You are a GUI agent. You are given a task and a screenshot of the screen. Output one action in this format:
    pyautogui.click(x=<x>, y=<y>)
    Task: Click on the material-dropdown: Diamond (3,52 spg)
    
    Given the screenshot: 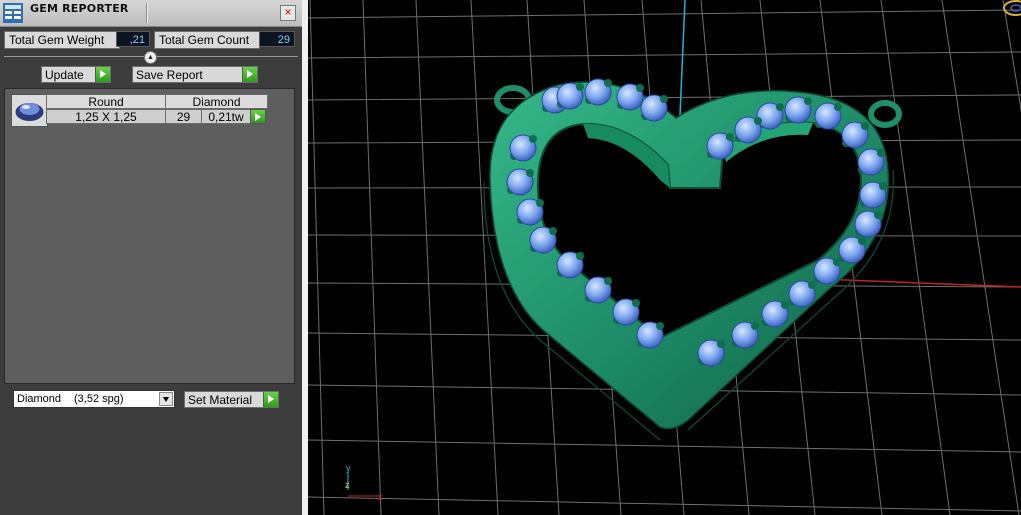 What is the action you would take?
    pyautogui.click(x=94, y=399)
    